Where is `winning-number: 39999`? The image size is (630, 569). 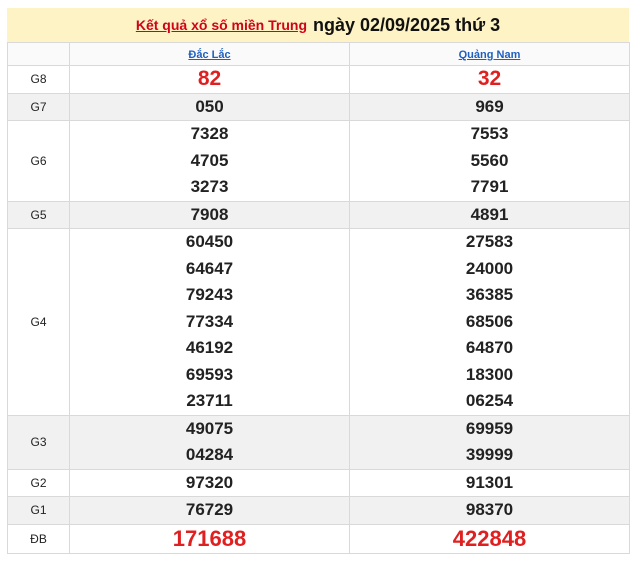 winning-number: 39999 is located at coordinates (489, 454).